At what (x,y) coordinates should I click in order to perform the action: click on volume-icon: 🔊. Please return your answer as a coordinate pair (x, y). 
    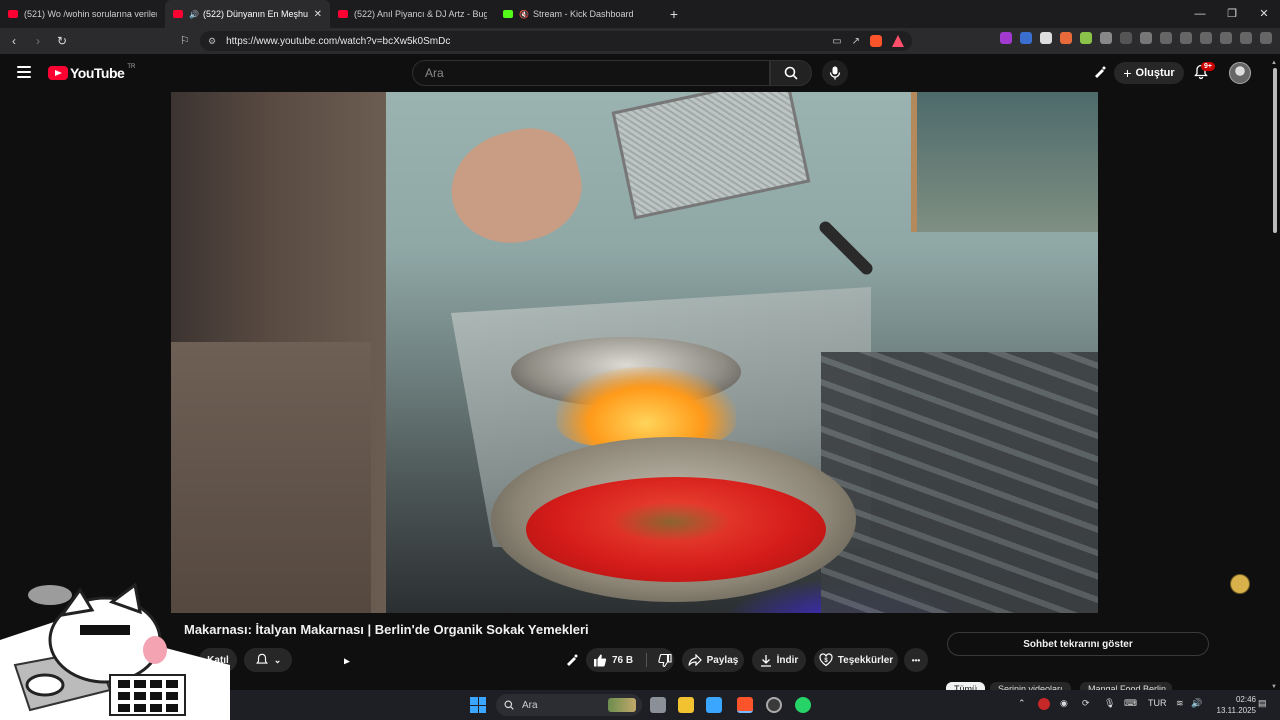
    Looking at the image, I should click on (1196, 703).